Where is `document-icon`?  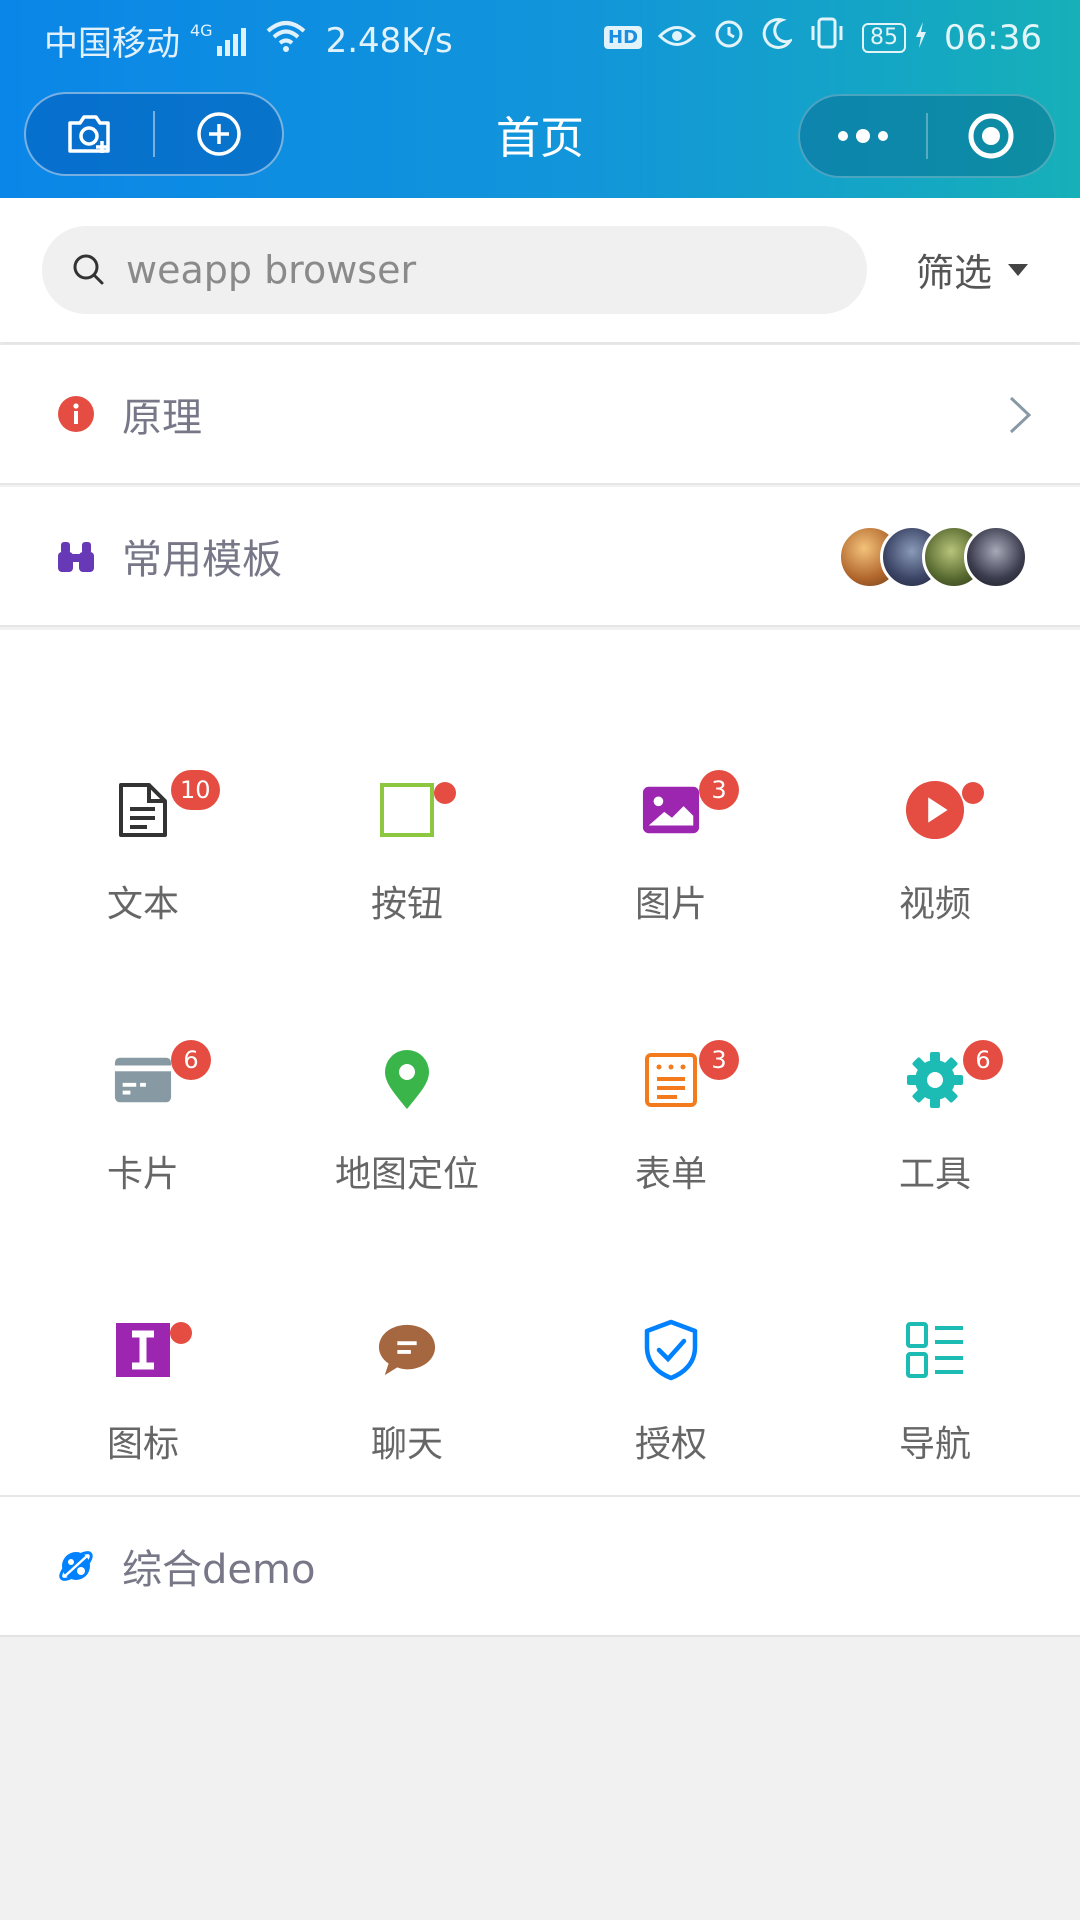
document-icon is located at coordinates (143, 810).